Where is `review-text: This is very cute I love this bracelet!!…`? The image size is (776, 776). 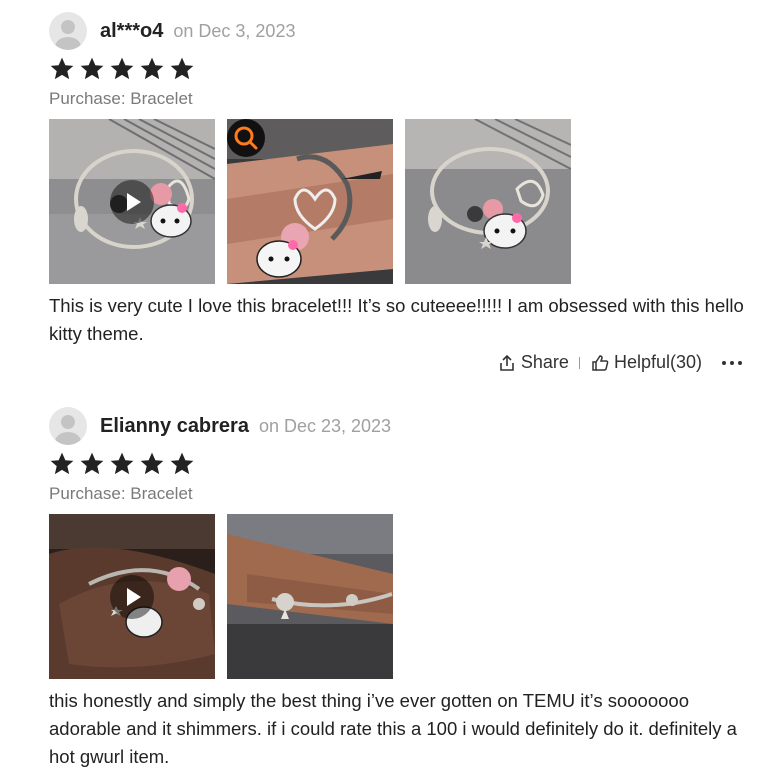 review-text: This is very cute I love this bracelet!!… is located at coordinates (396, 319).